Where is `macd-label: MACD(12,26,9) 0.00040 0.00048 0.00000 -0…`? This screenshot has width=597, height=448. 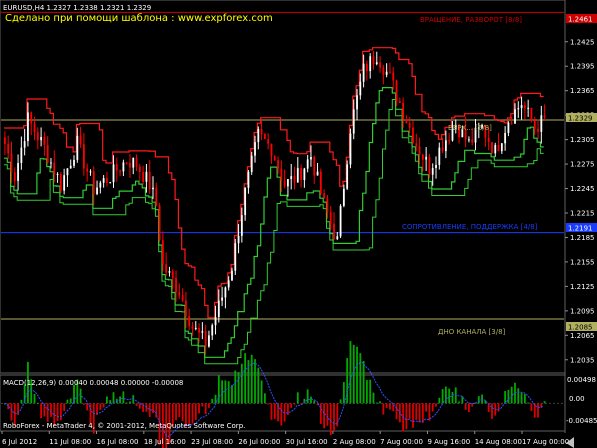 macd-label: MACD(12,26,9) 0.00040 0.00048 0.00000 -0… is located at coordinates (93, 383).